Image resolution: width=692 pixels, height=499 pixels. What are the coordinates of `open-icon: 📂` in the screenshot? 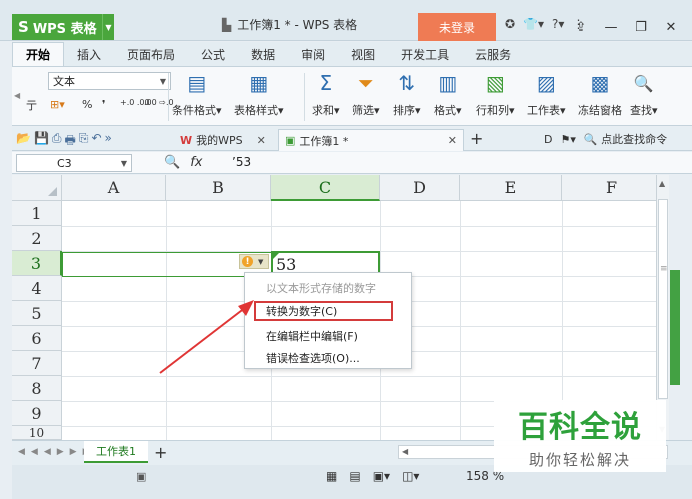 It's located at (23, 141).